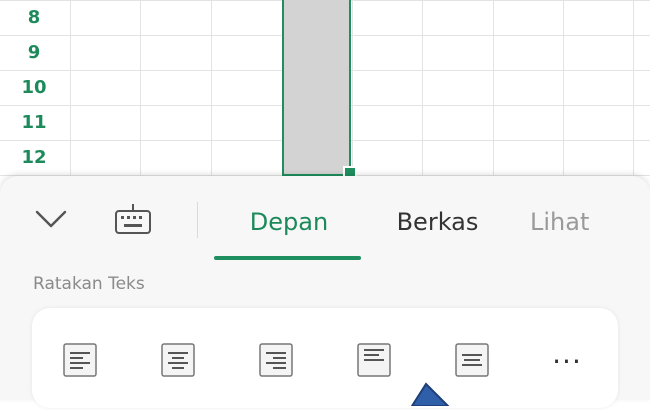 This screenshot has height=410, width=650. I want to click on tab-depan: Depan, so click(289, 222).